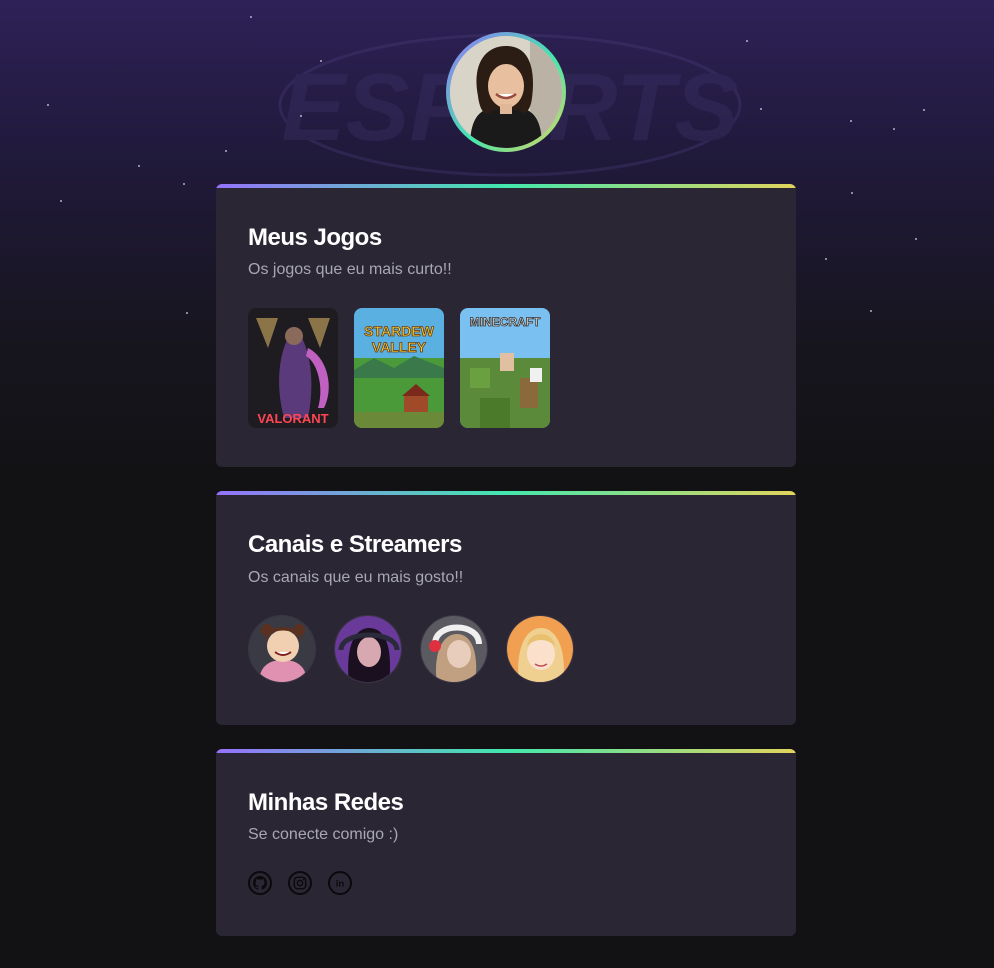 This screenshot has height=968, width=994. What do you see at coordinates (505, 322) in the screenshot?
I see `svg-text: MINECRAFT` at bounding box center [505, 322].